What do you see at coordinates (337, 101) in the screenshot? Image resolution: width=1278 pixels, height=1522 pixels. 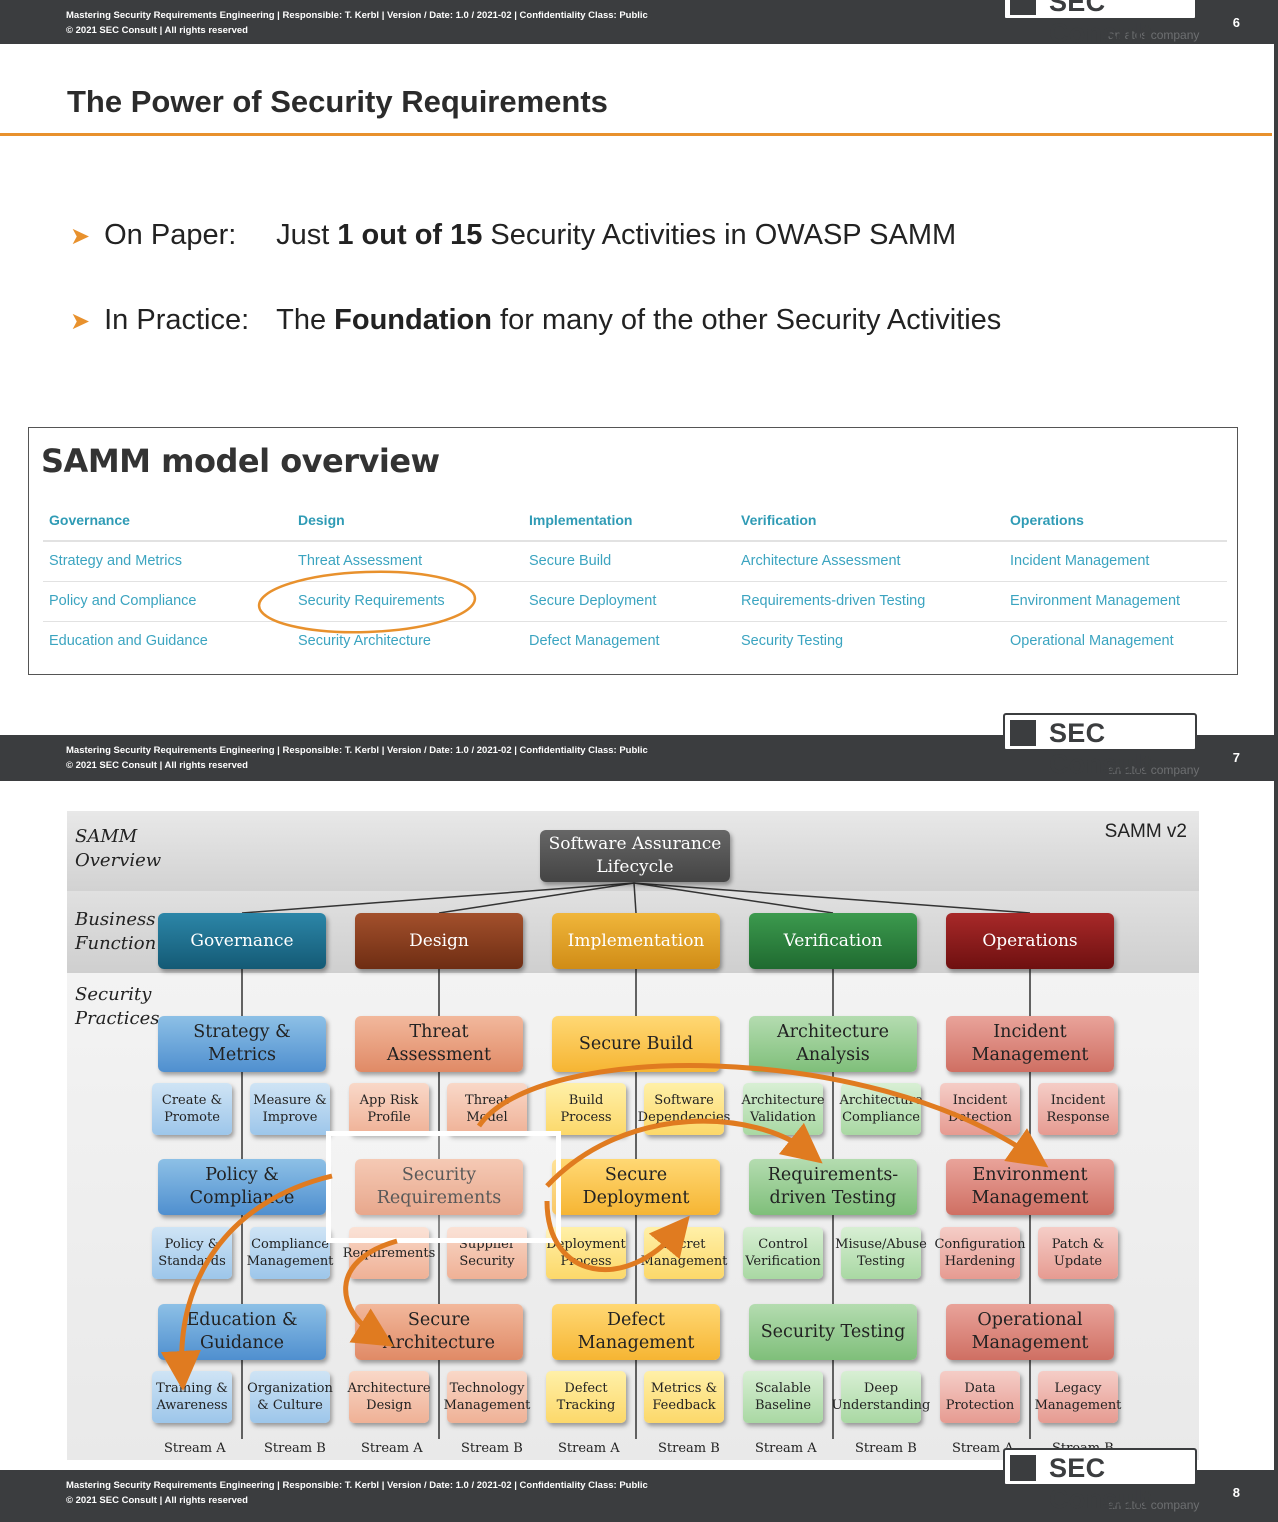 I see `slide-title: The Power of Security Requirements` at bounding box center [337, 101].